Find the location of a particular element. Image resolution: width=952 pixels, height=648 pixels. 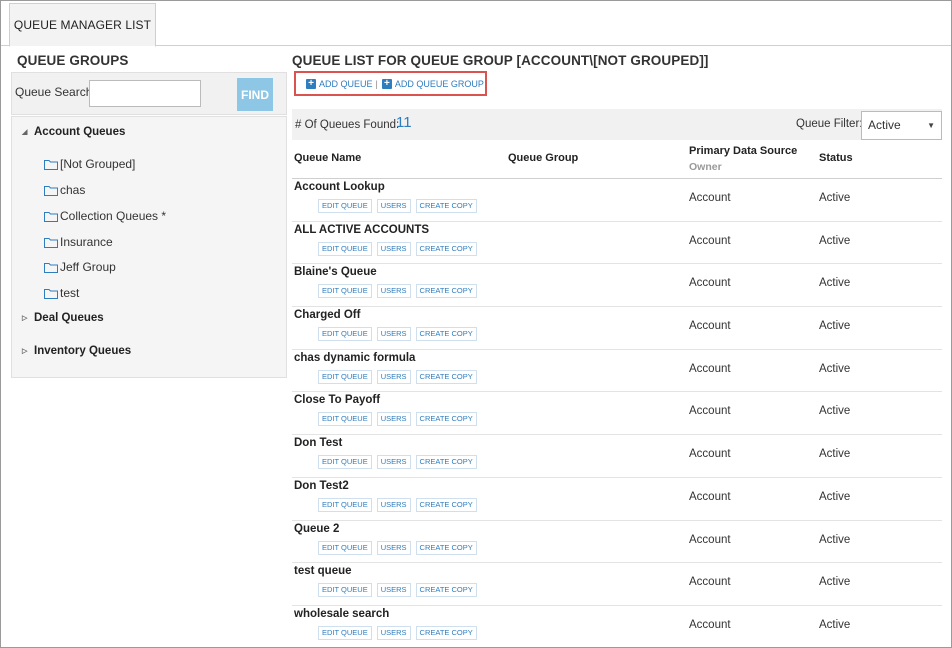

queue-name: chas dynamic formula is located at coordinates (354, 358).